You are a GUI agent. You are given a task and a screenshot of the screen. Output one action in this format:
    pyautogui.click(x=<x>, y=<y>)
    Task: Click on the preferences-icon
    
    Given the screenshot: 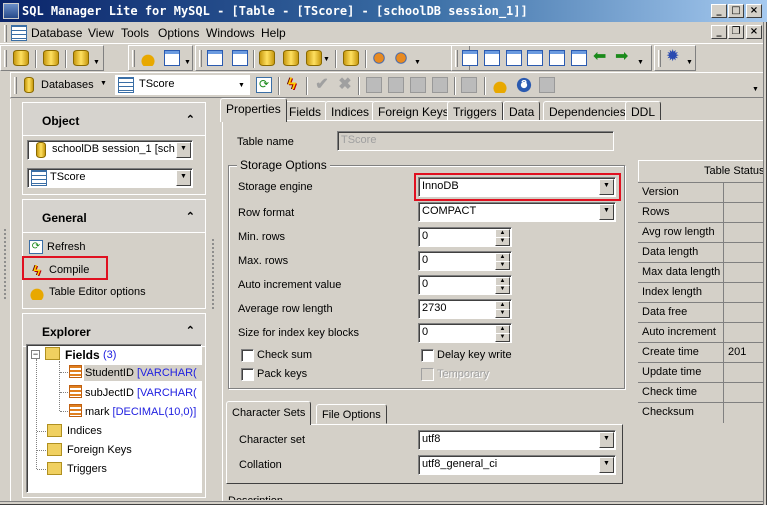 What is the action you would take?
    pyautogui.click(x=148, y=58)
    